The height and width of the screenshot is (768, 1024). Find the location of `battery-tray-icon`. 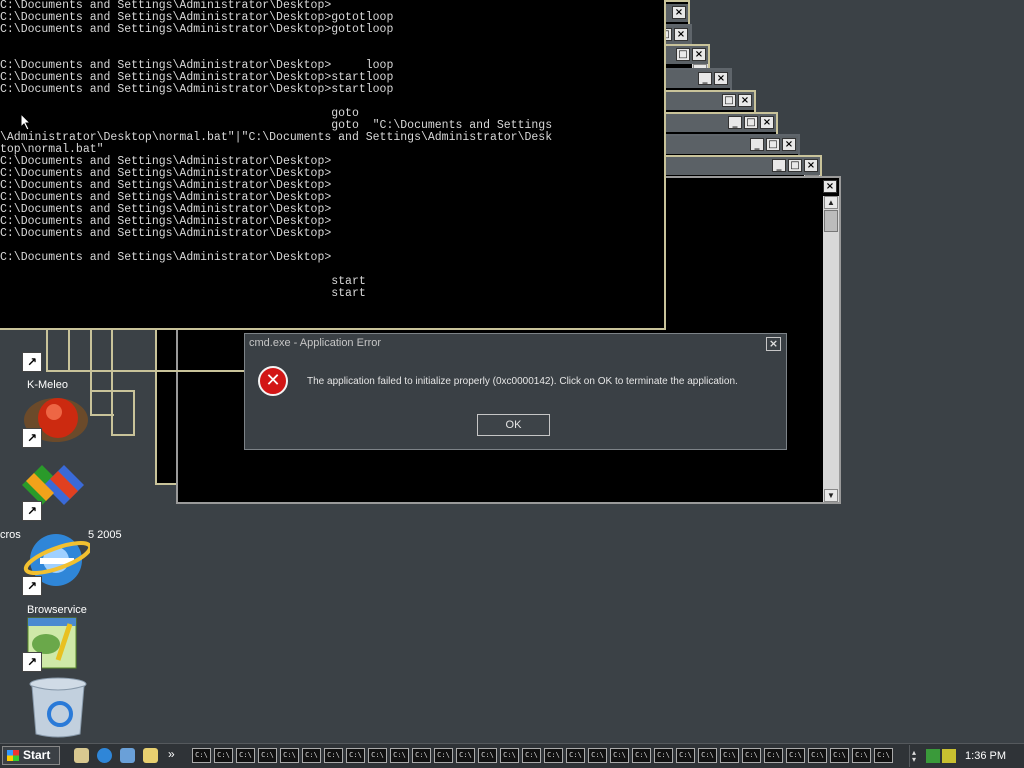

battery-tray-icon is located at coordinates (949, 756).